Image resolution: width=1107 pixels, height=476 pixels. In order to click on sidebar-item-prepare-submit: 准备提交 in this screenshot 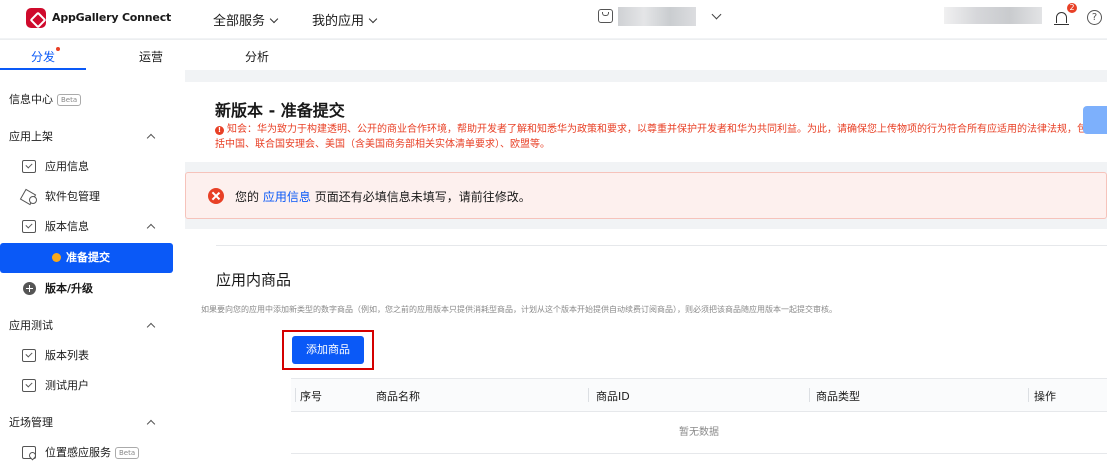, I will do `click(86, 258)`.